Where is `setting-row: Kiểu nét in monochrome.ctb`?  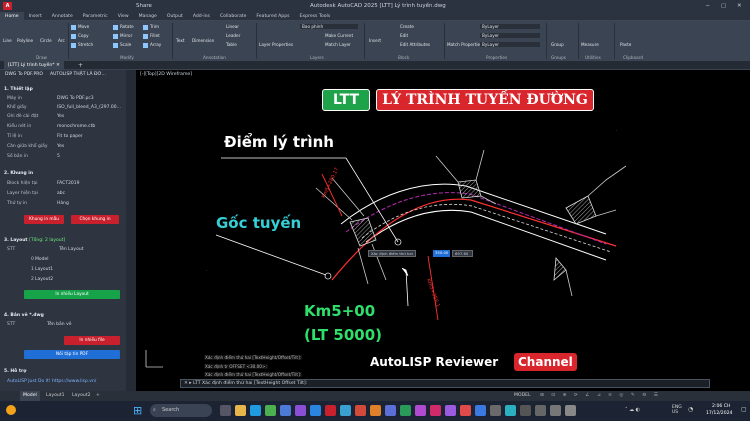
setting-row: Kiểu nét in monochrome.ctb is located at coordinates (65, 127).